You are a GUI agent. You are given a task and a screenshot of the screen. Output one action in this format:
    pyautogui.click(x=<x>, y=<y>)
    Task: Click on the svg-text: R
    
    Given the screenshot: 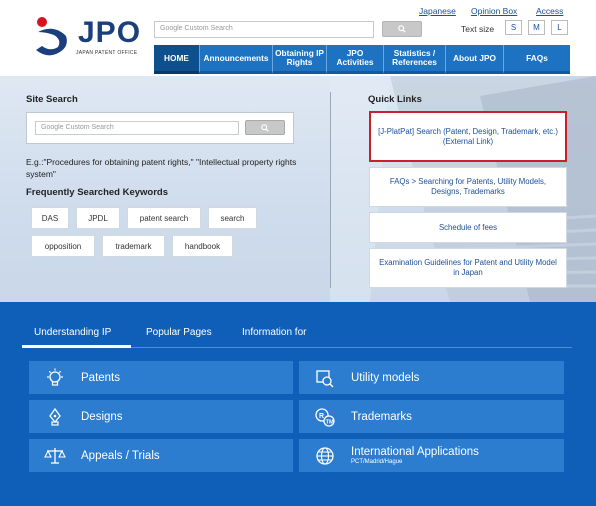 What is the action you would take?
    pyautogui.click(x=321, y=416)
    